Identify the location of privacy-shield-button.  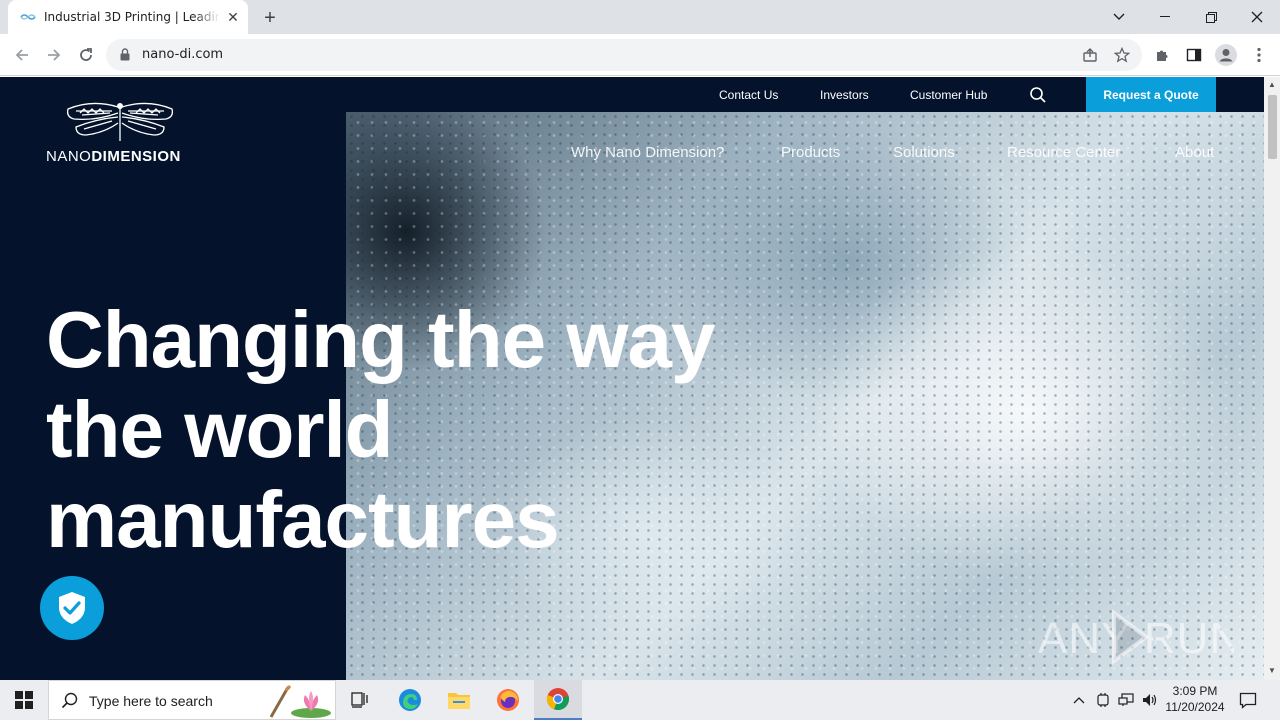
(72, 608).